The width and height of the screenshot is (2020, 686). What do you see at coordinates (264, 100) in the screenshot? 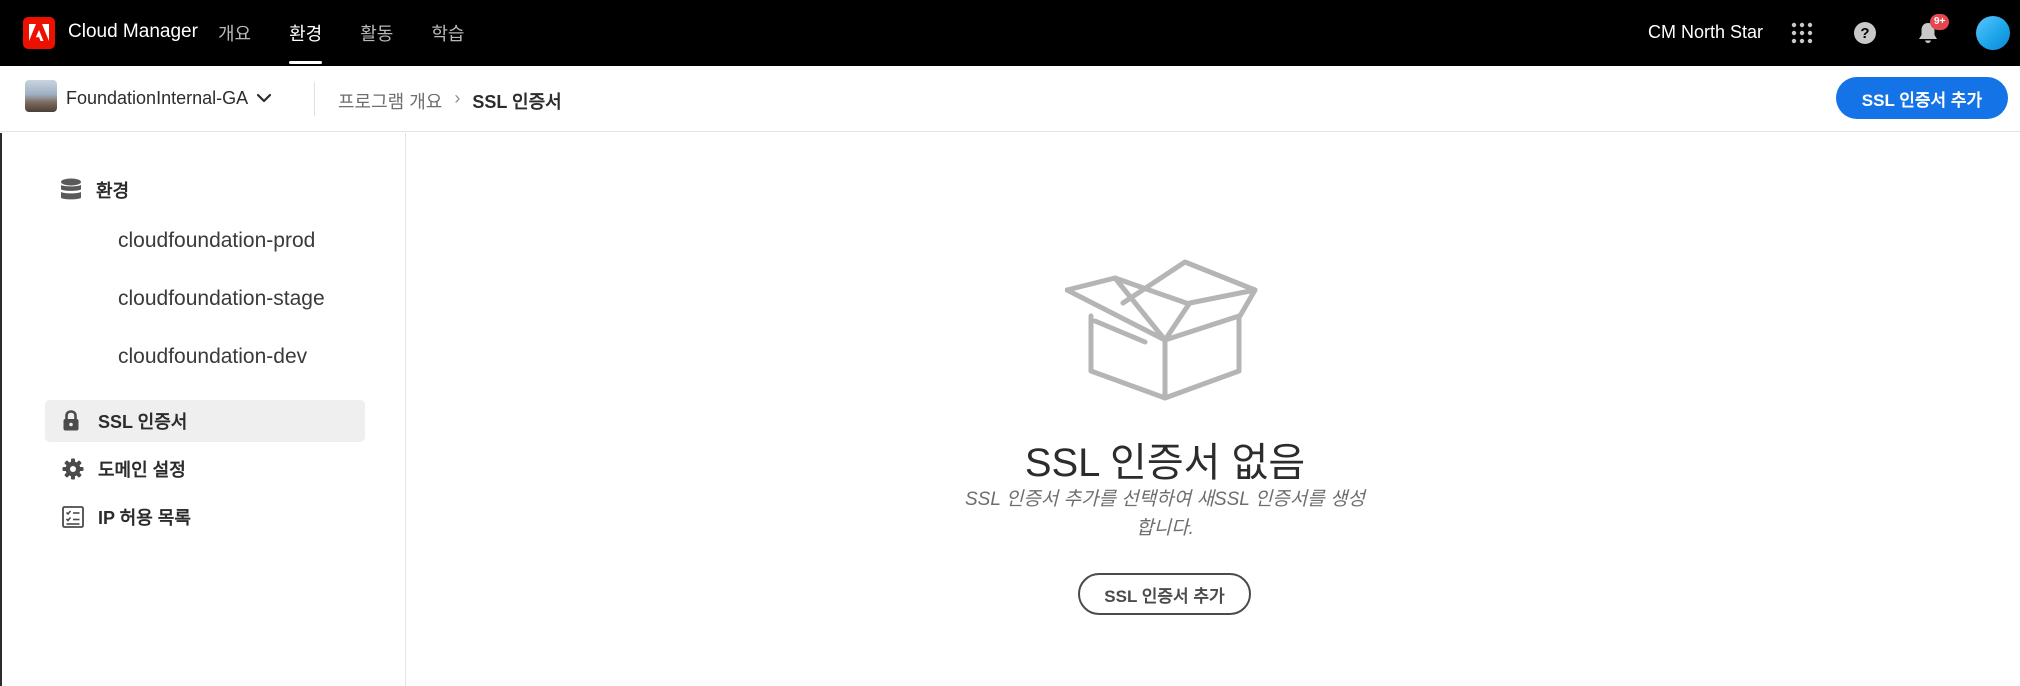
I see `chevron-down-icon` at bounding box center [264, 100].